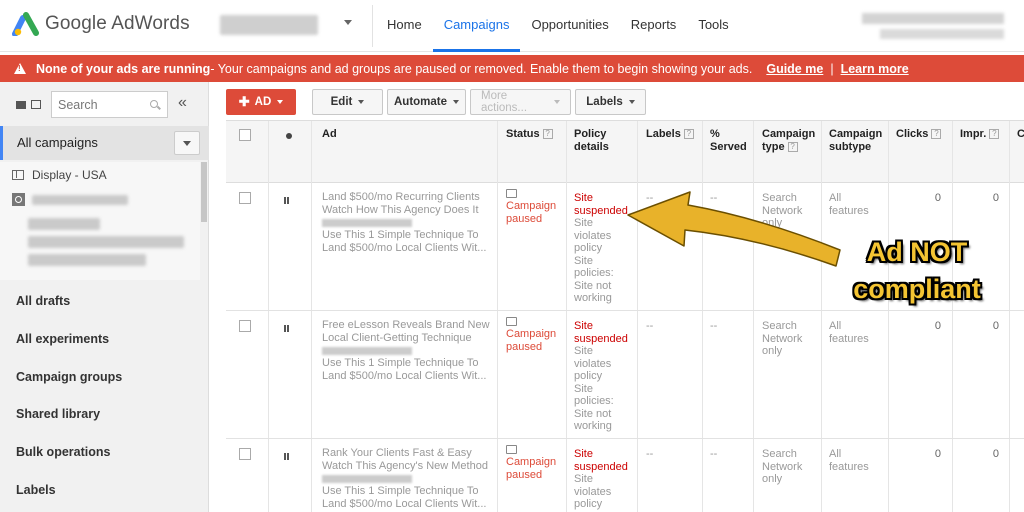  Describe the element at coordinates (654, 26) in the screenshot. I see `nav-reports: Reports` at that location.